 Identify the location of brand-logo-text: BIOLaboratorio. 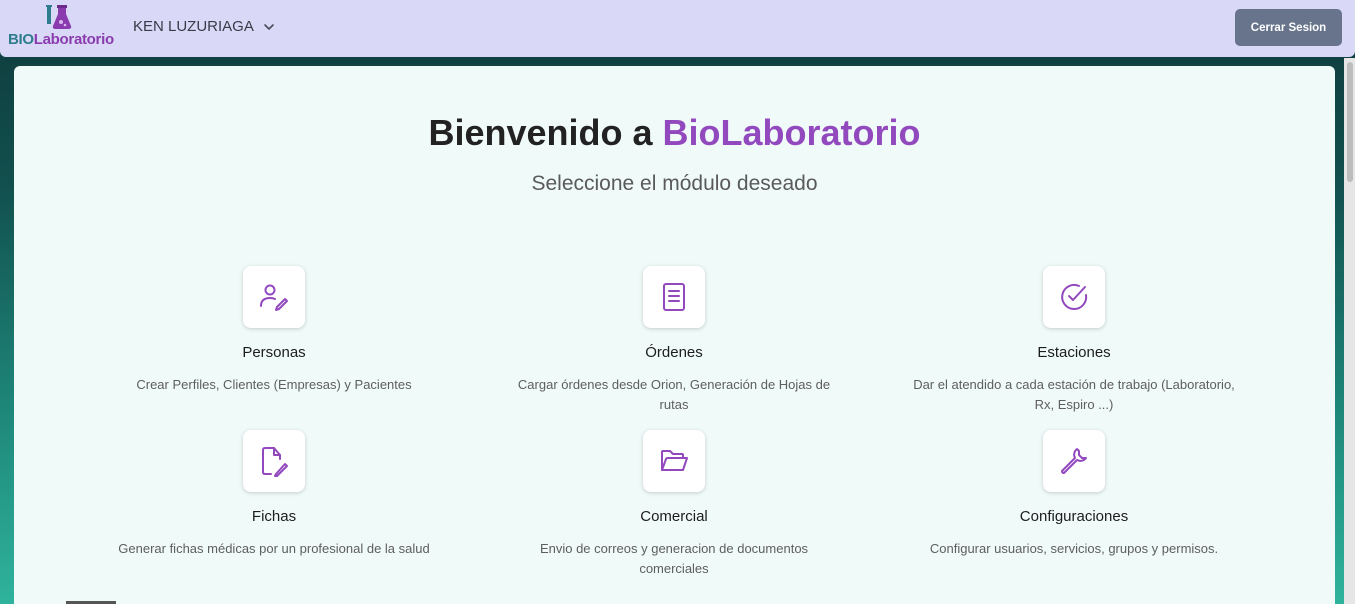
(61, 39).